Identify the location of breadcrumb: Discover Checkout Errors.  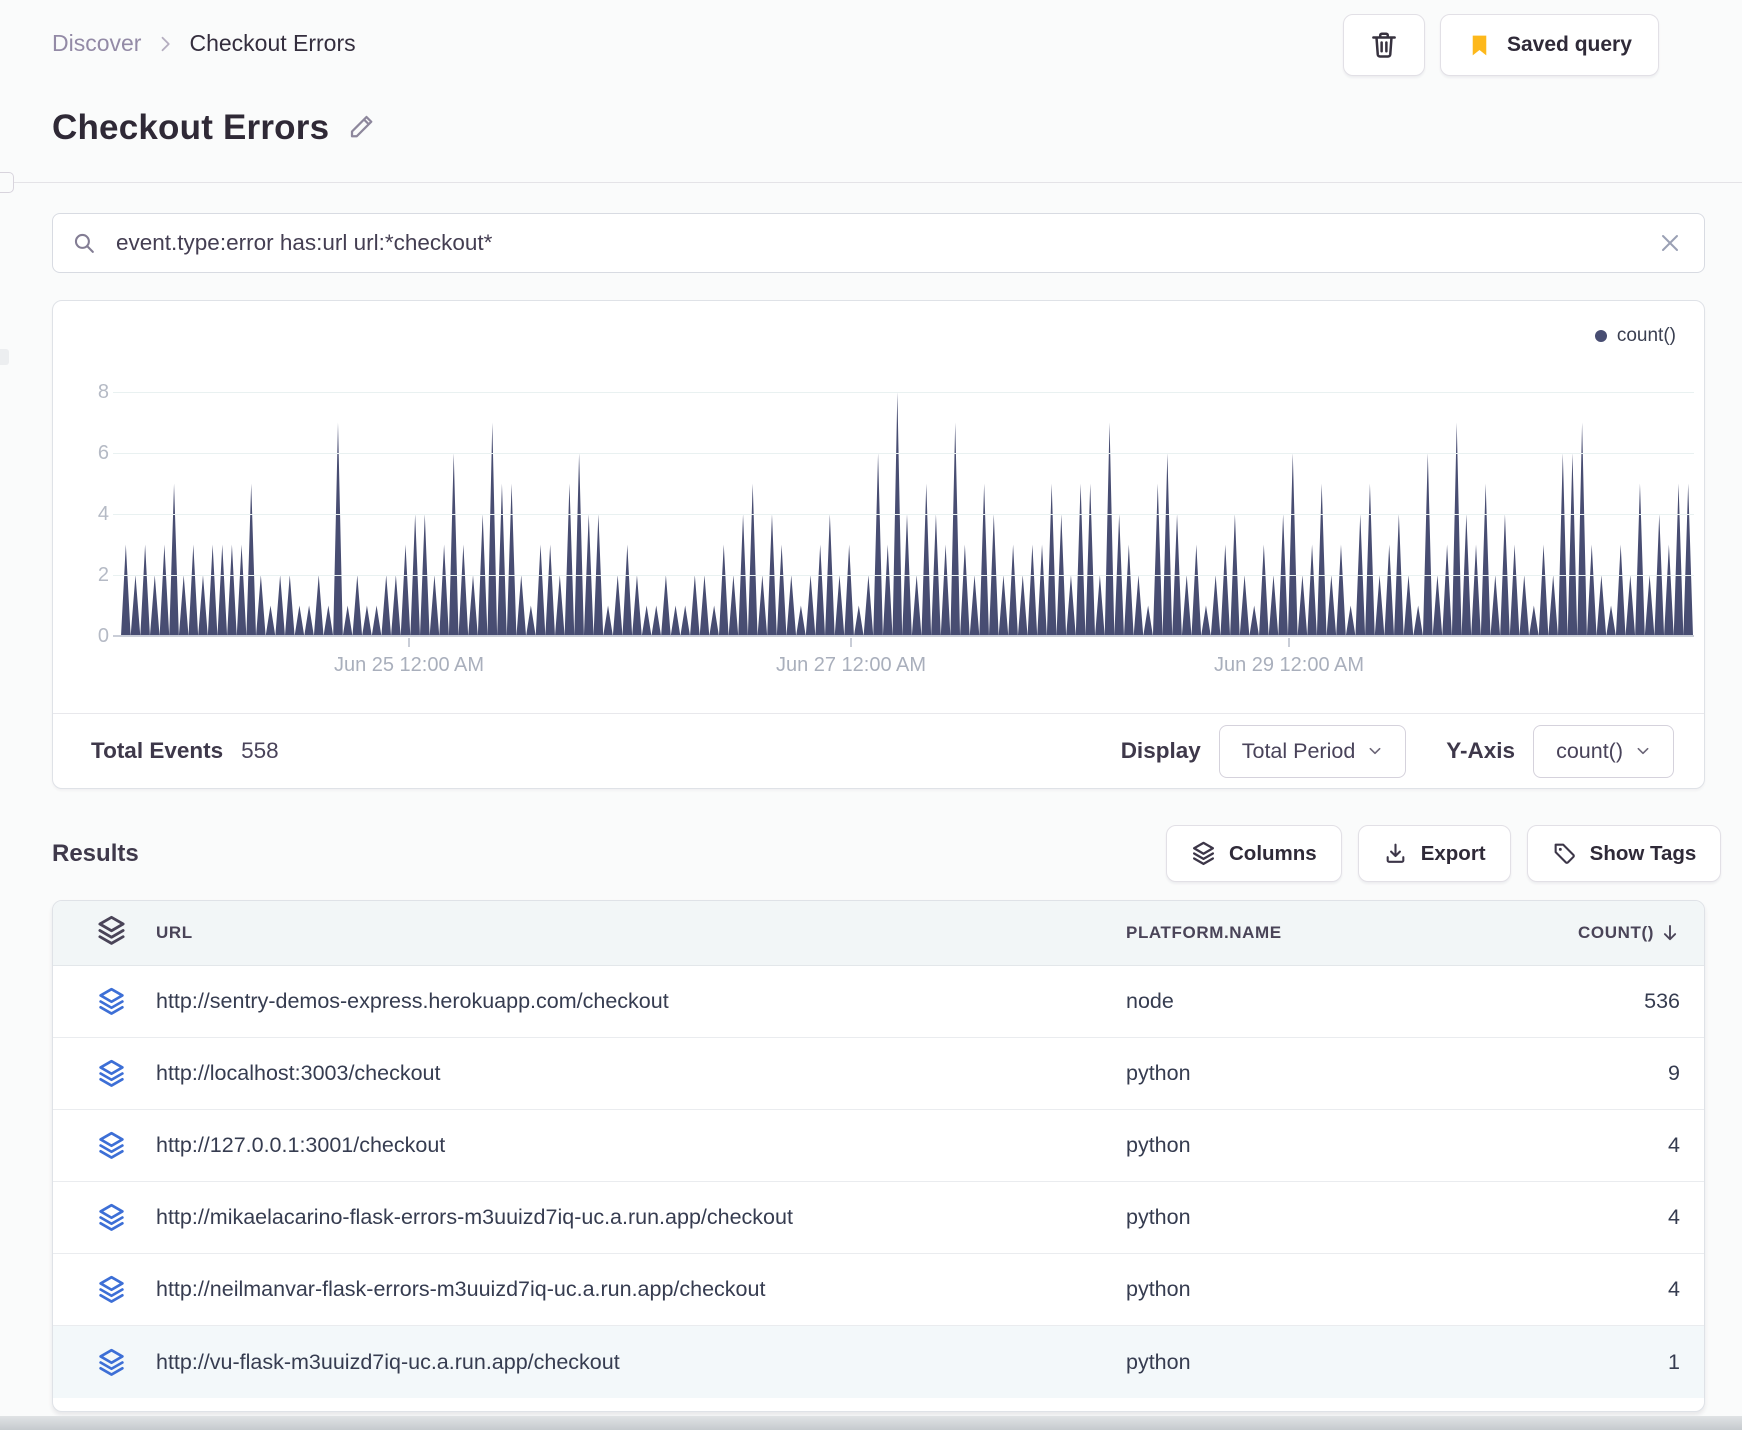
(204, 43).